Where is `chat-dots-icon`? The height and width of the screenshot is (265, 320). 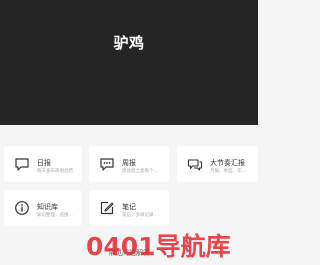 chat-dots-icon is located at coordinates (107, 164).